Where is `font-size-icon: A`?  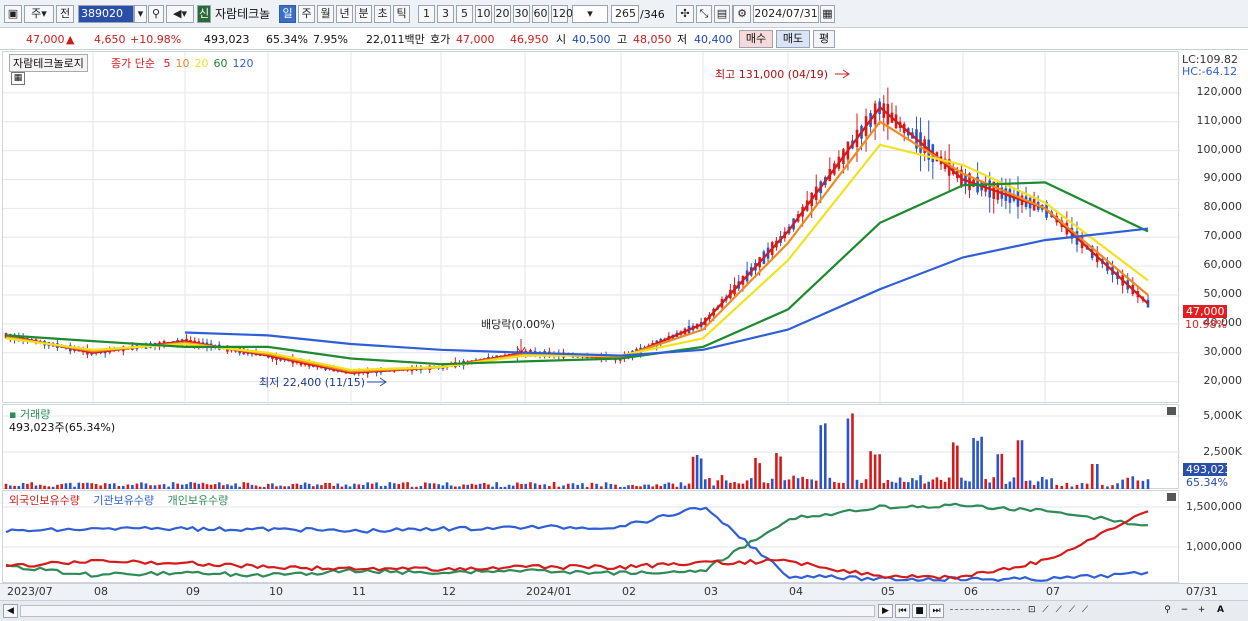
font-size-icon: A is located at coordinates (1220, 611).